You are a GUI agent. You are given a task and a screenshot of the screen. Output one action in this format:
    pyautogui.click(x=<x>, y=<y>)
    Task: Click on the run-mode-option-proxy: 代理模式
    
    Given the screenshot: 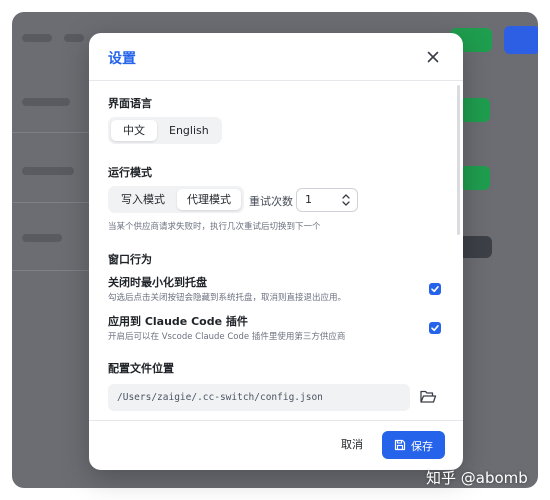 What is the action you would take?
    pyautogui.click(x=209, y=199)
    